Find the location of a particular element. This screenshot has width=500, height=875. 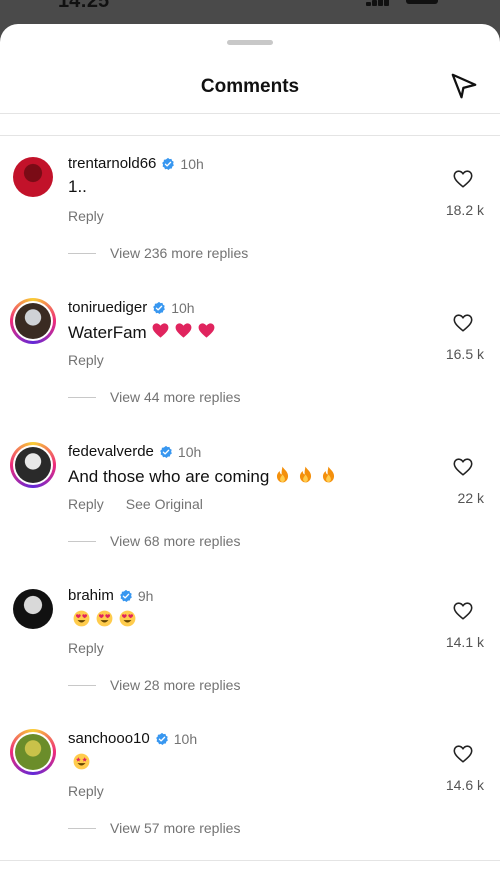

star-struck-emoji is located at coordinates (81, 764).